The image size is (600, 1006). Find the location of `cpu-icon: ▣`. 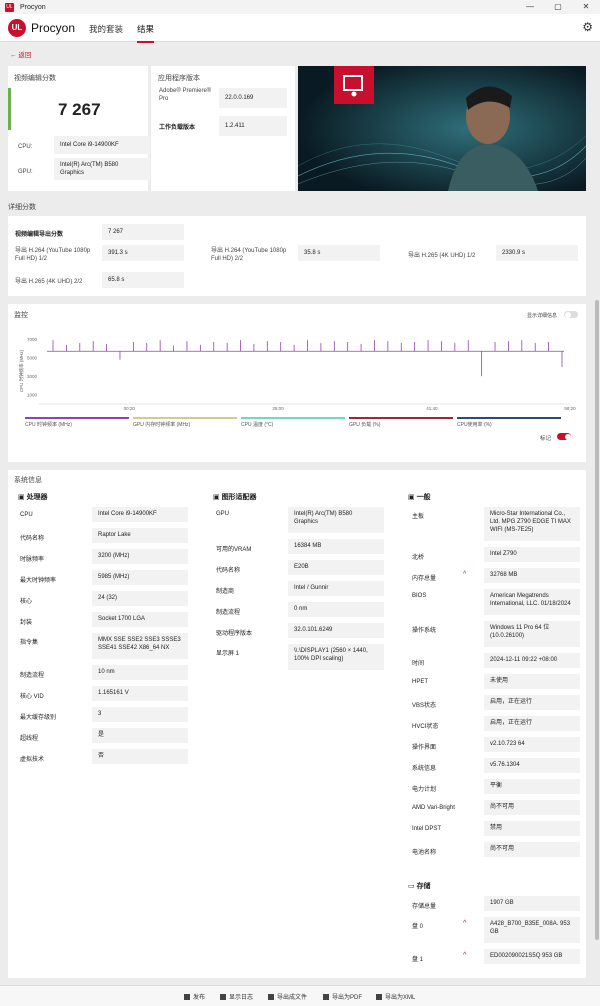

cpu-icon: ▣ is located at coordinates (22, 497).